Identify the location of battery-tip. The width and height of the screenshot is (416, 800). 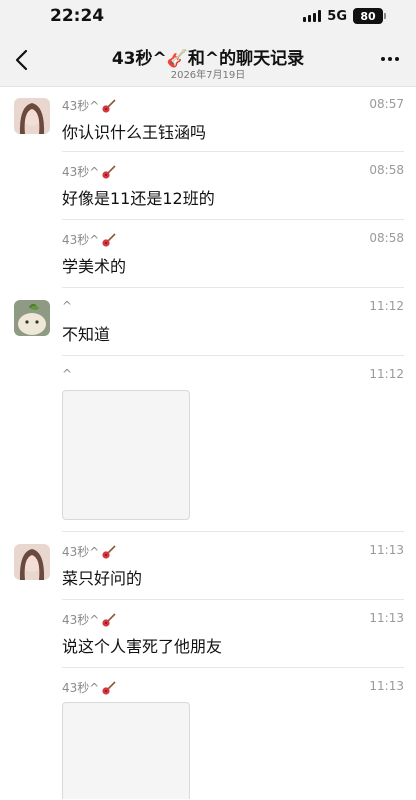
(385, 16).